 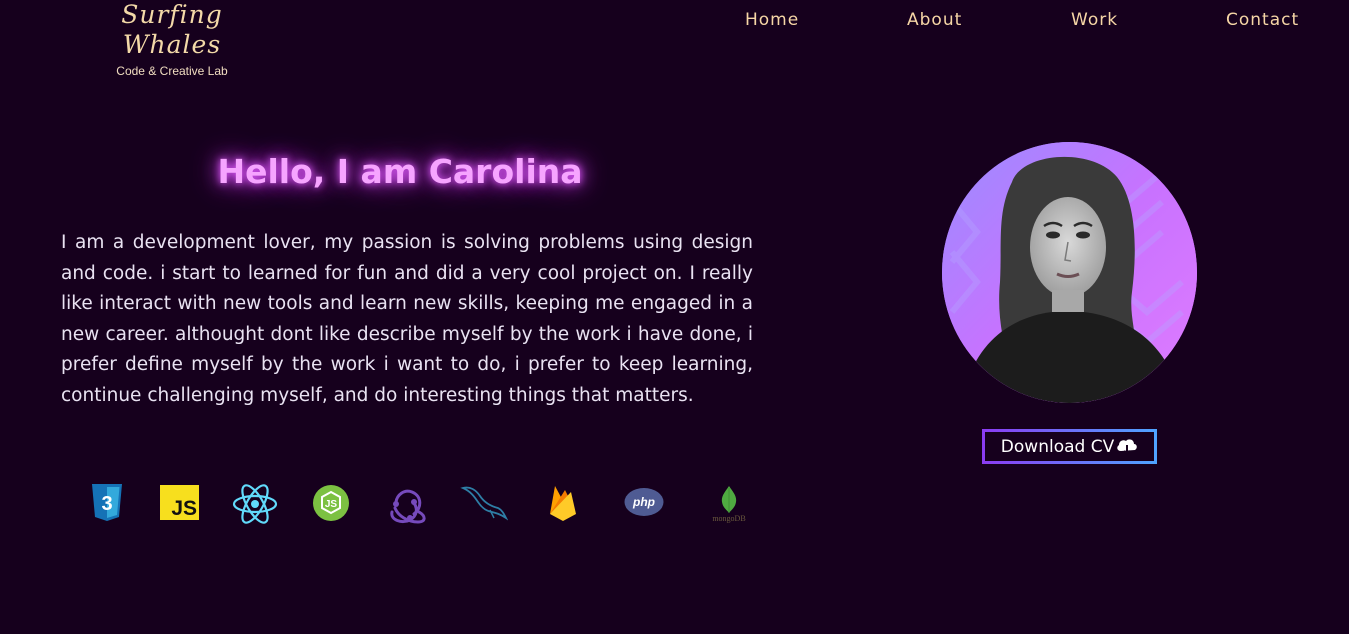 What do you see at coordinates (1127, 447) in the screenshot?
I see `cloud-download-icon` at bounding box center [1127, 447].